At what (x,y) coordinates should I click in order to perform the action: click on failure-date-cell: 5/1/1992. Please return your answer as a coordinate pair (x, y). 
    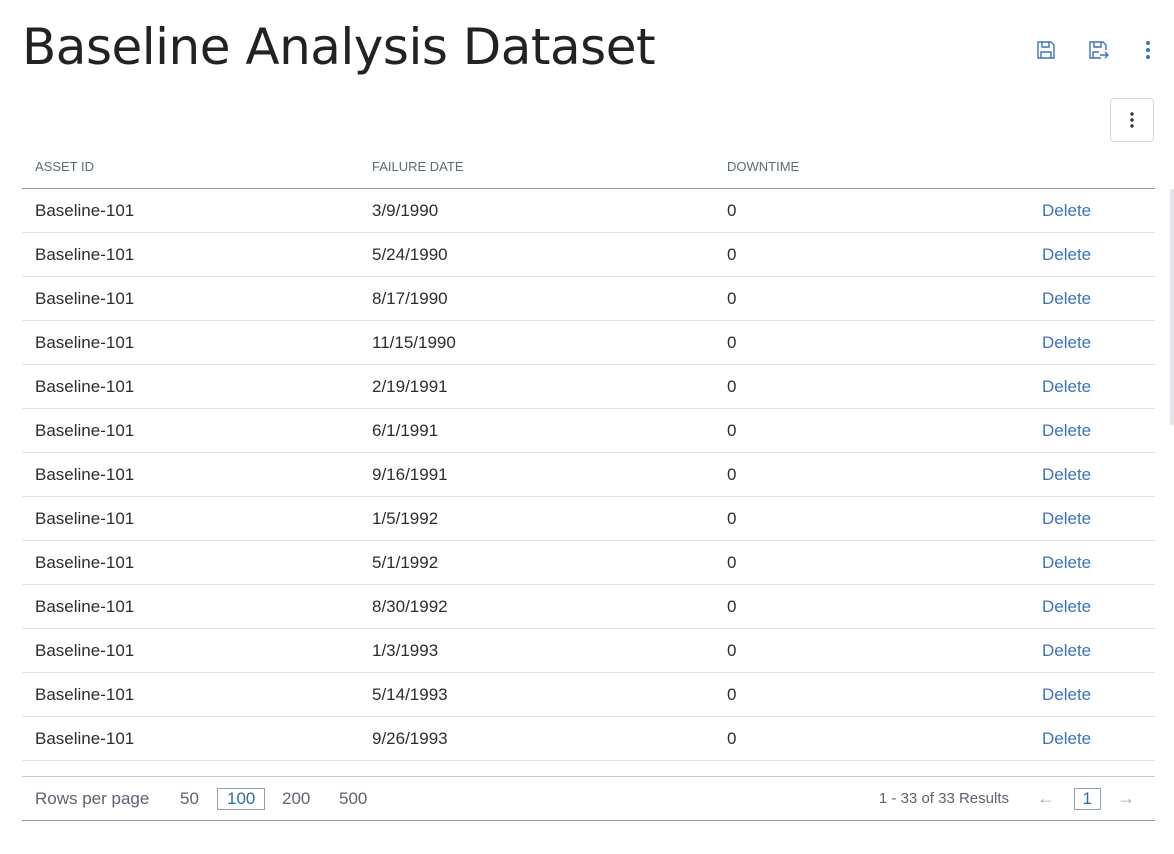
    Looking at the image, I should click on (405, 562).